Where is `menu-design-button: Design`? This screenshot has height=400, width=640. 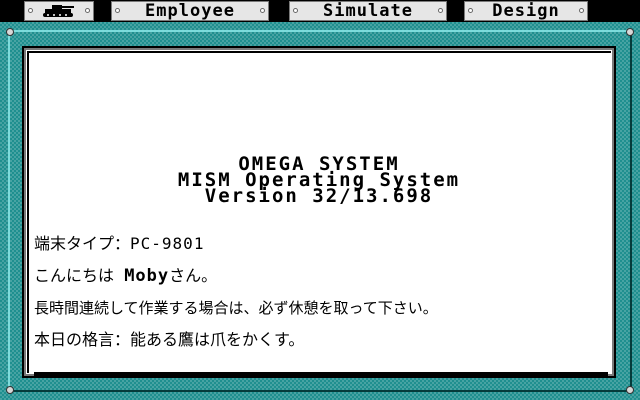 menu-design-button: Design is located at coordinates (526, 11).